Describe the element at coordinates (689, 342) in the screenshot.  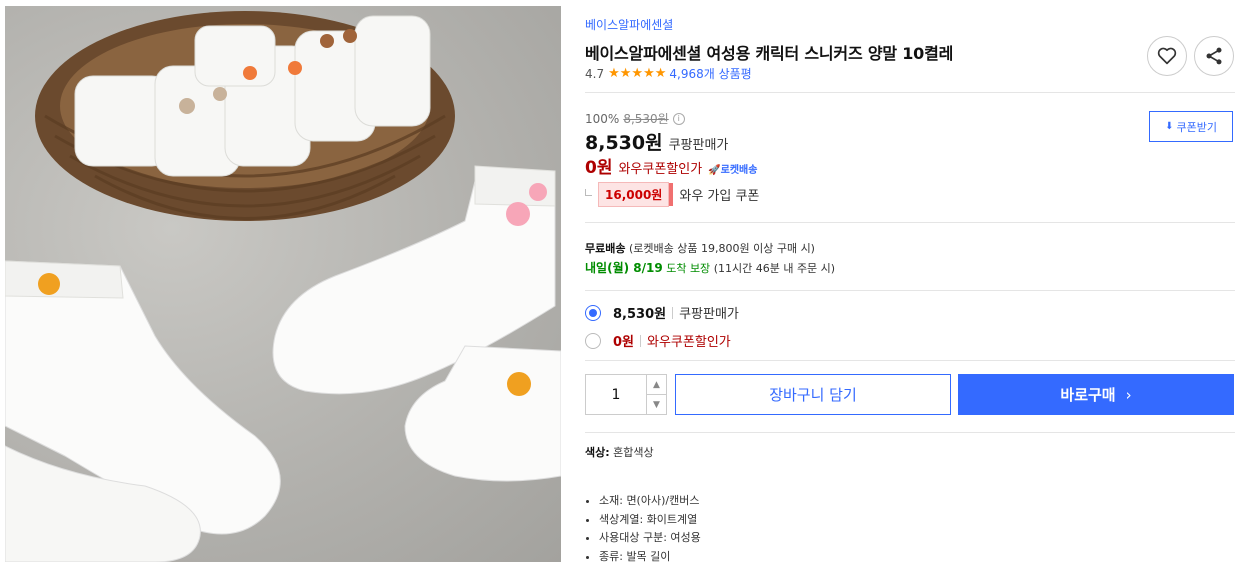
I see `option-label: 와우쿠폰할인가` at that location.